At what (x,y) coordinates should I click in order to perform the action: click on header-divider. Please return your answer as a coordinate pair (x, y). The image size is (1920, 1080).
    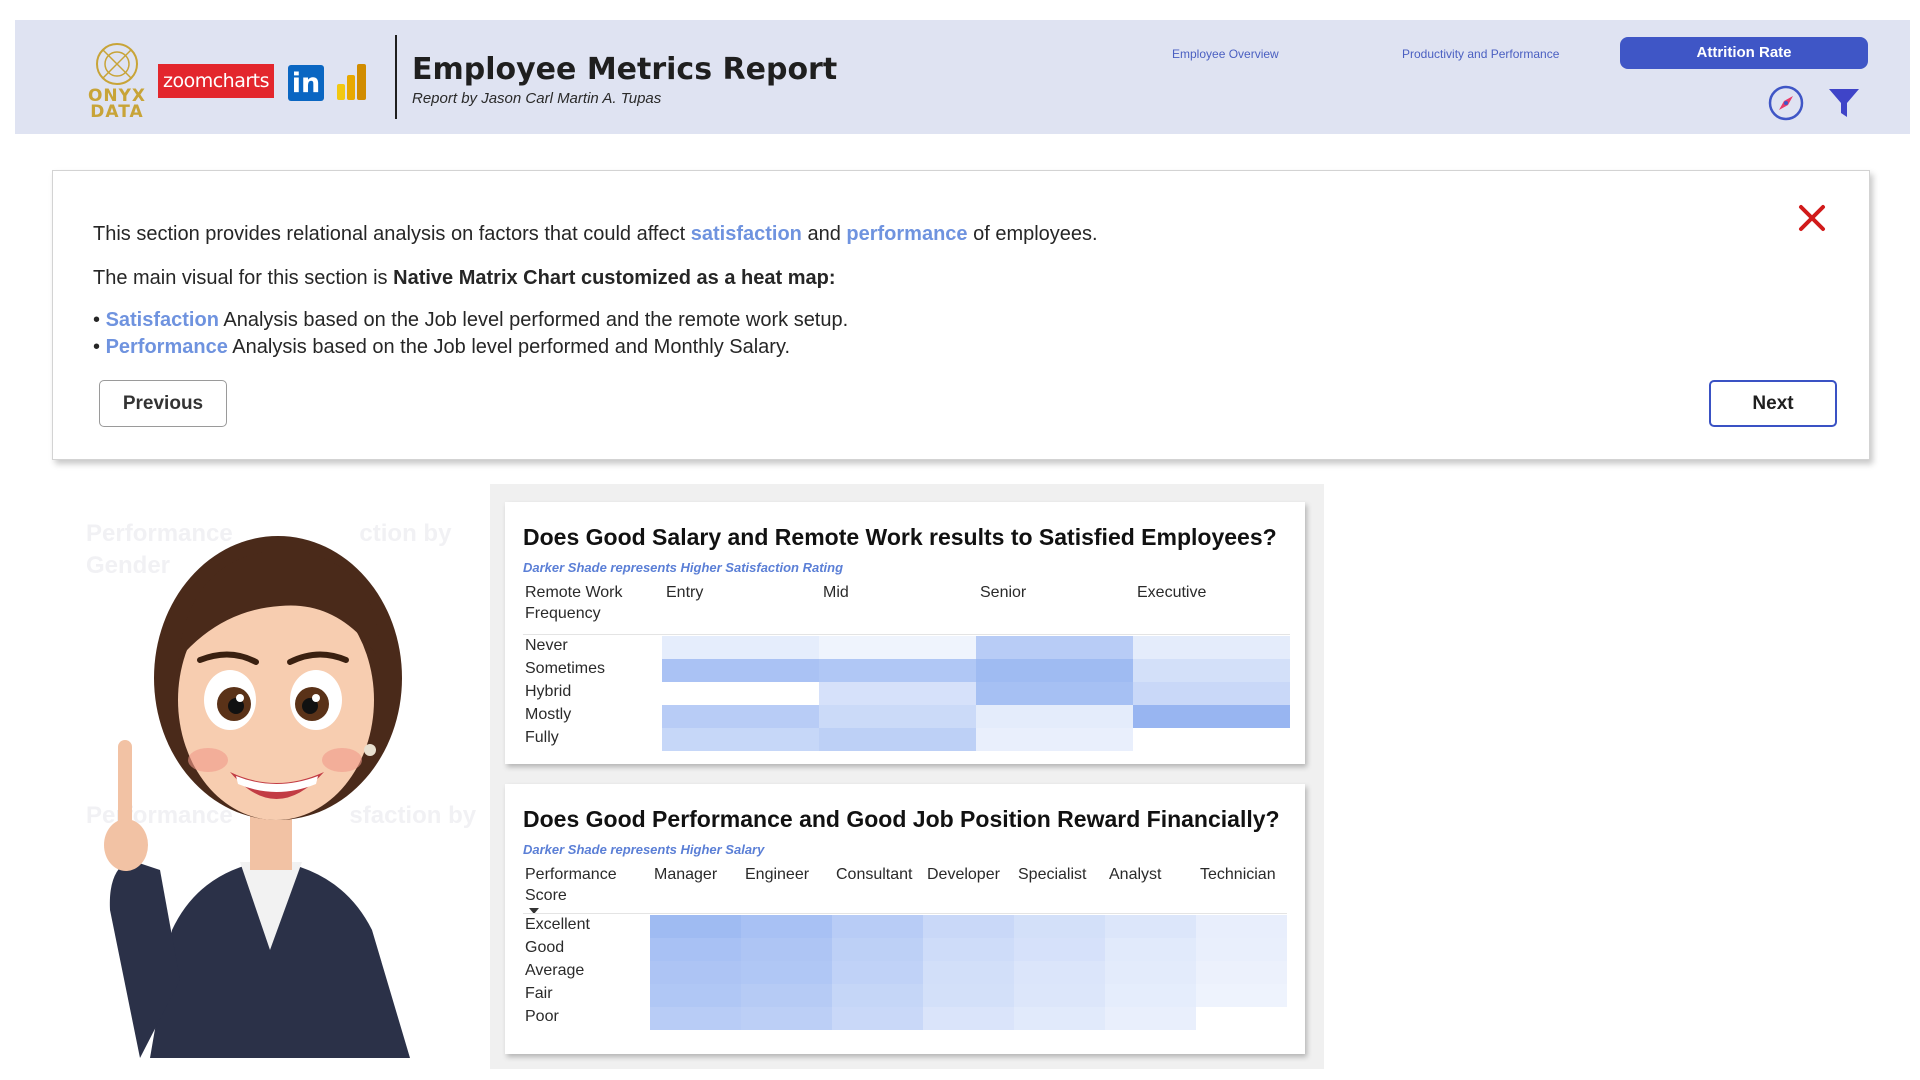
    Looking at the image, I should click on (396, 77).